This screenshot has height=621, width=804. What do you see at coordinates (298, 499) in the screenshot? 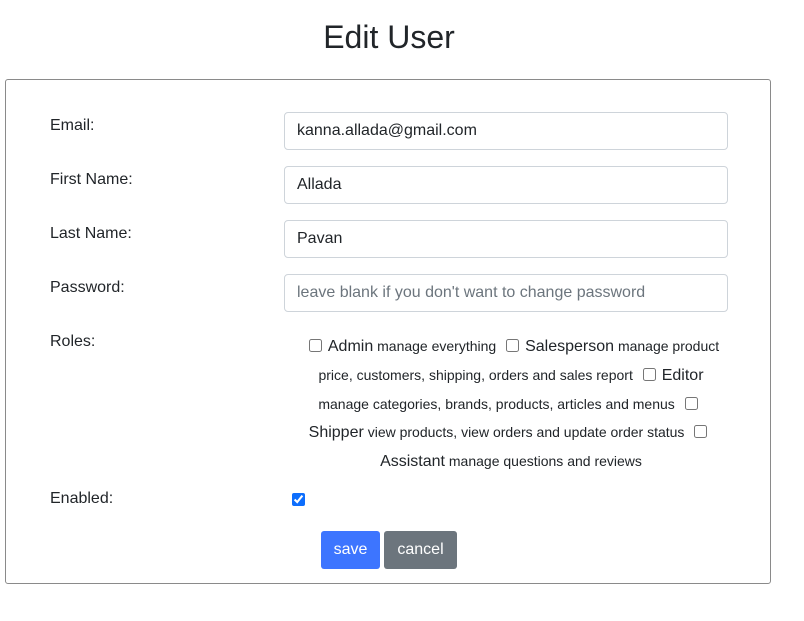
I see `enabled-checkbox` at bounding box center [298, 499].